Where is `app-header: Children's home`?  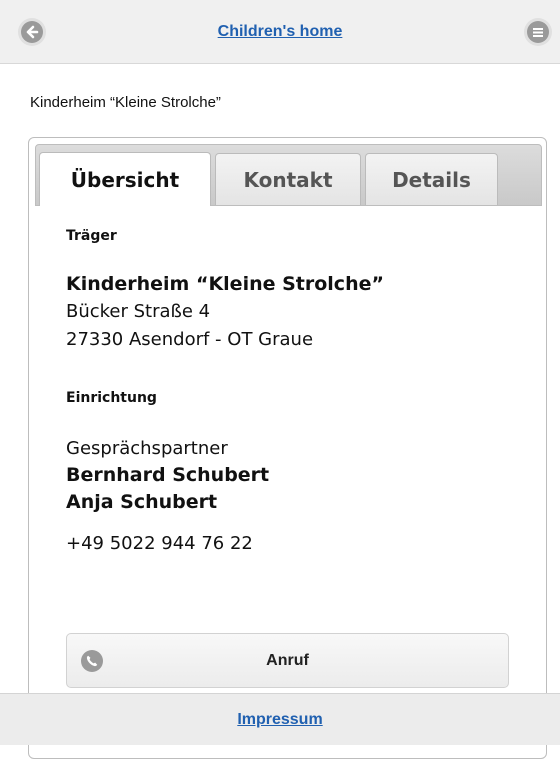
app-header: Children's home is located at coordinates (280, 32).